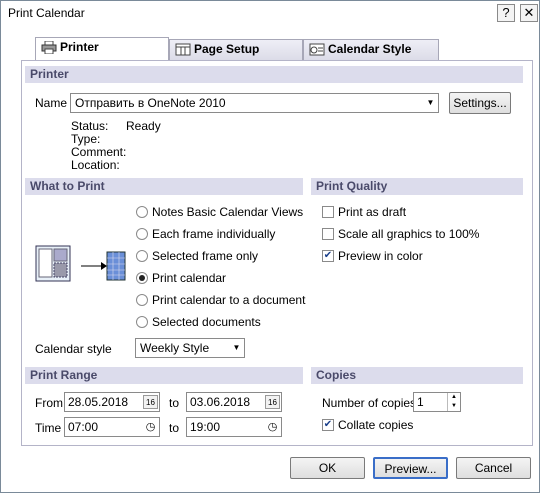 This screenshot has width=540, height=493. What do you see at coordinates (254, 103) in the screenshot?
I see `printer-name-dropdown: Отправить в OneNote 2010 ▼` at bounding box center [254, 103].